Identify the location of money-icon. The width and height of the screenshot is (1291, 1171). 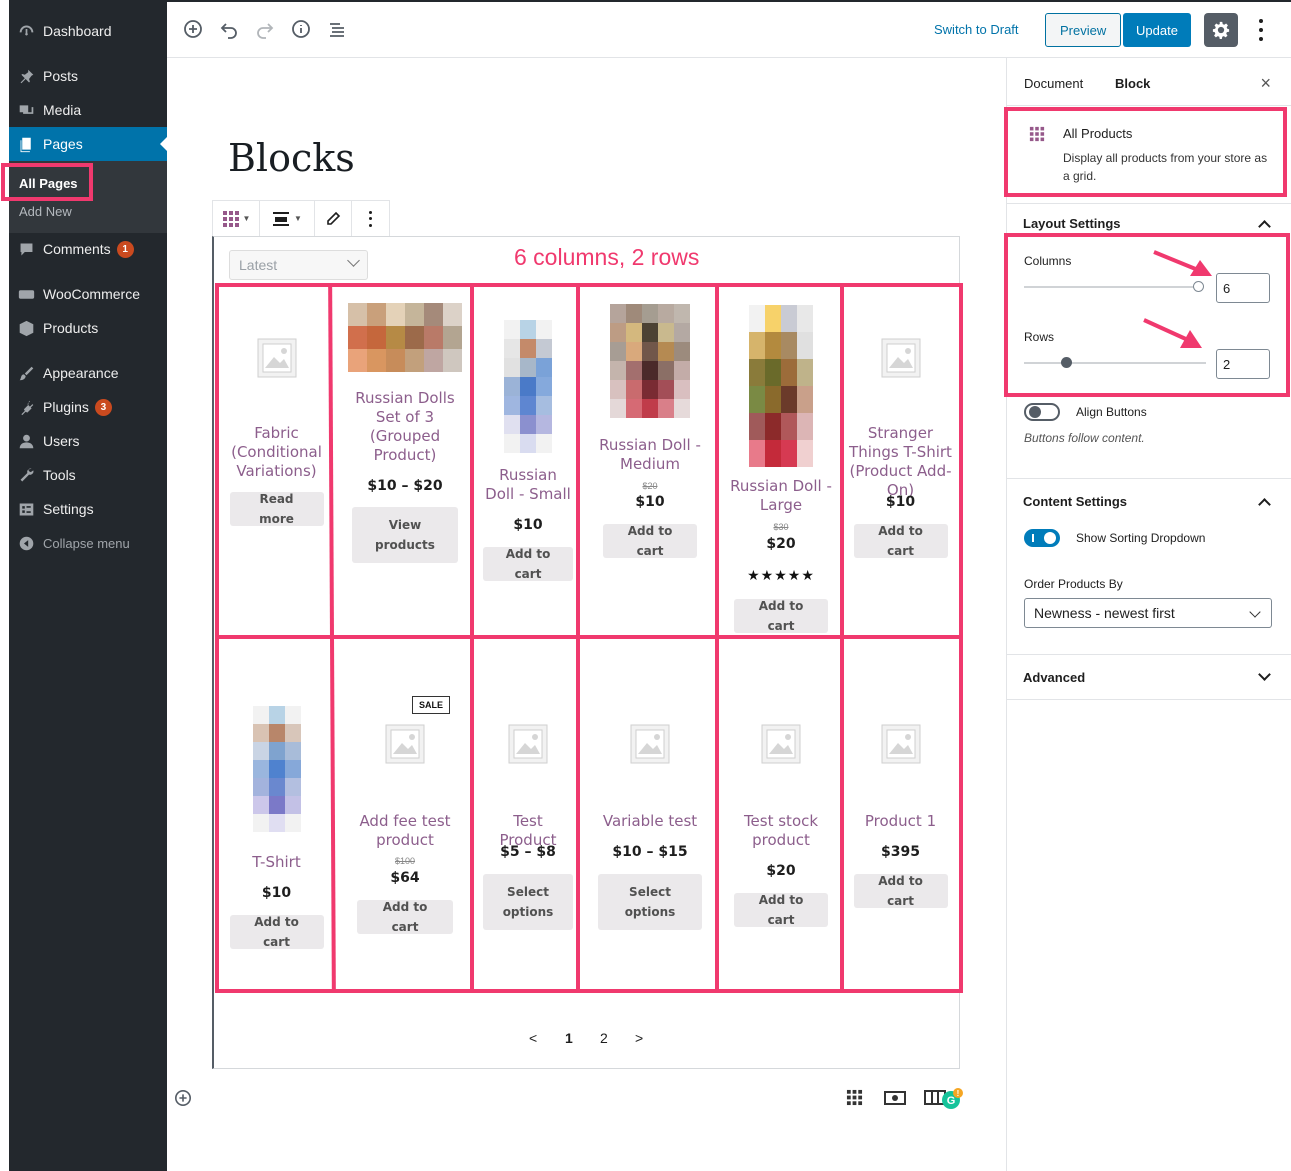
(895, 1100).